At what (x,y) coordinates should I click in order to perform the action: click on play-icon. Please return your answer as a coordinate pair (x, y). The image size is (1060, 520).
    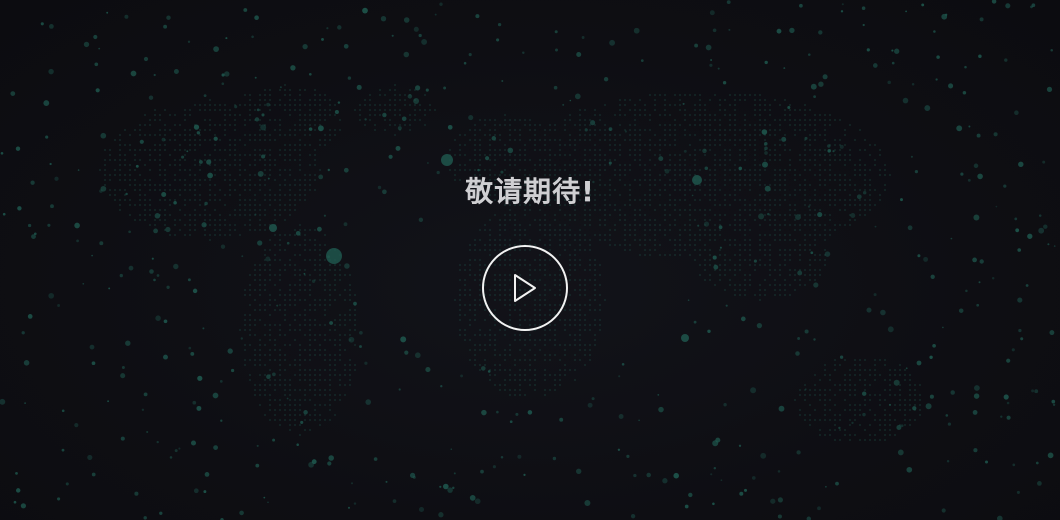
    Looking at the image, I should click on (525, 288).